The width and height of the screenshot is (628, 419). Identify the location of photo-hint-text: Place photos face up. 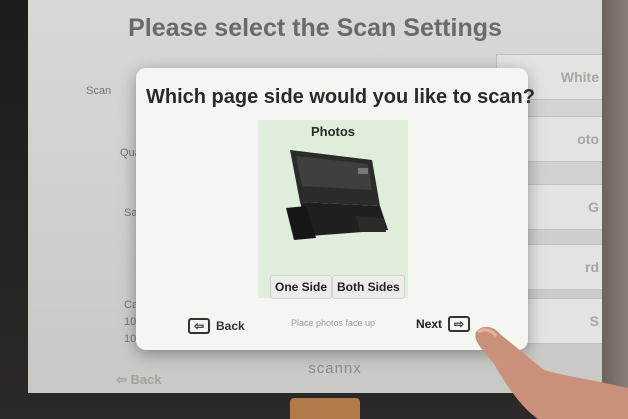
(333, 323).